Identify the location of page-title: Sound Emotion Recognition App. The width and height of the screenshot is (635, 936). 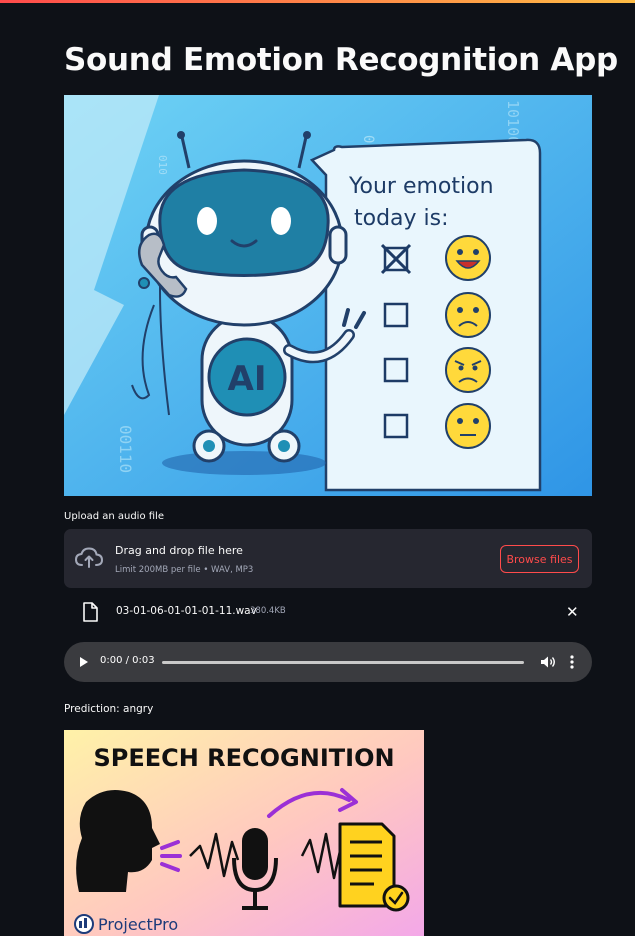
(341, 60).